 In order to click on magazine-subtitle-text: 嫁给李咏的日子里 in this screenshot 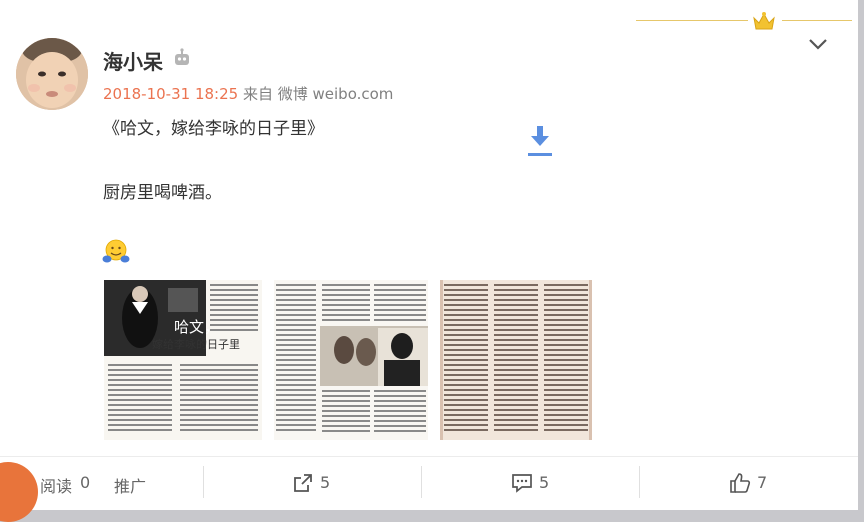, I will do `click(196, 344)`.